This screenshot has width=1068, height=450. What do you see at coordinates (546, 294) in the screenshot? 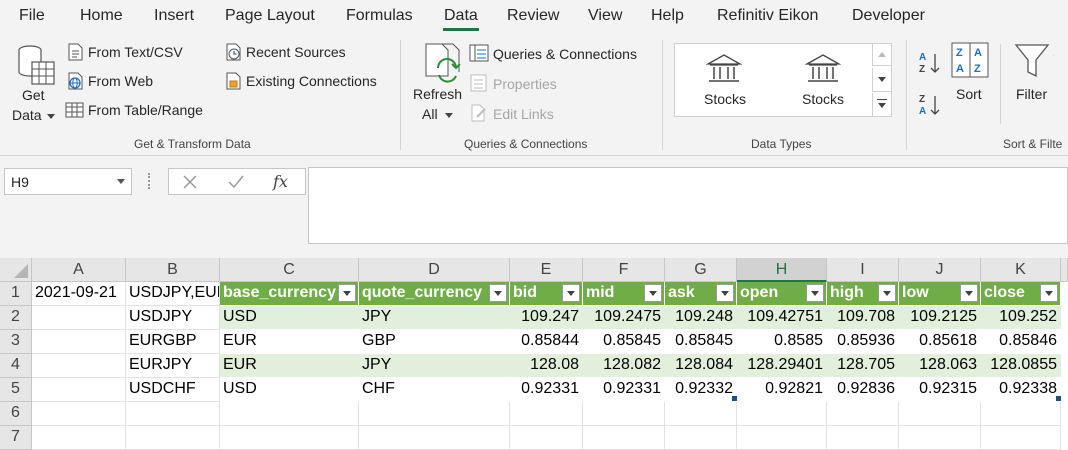
I see `table-header-bid: bid` at bounding box center [546, 294].